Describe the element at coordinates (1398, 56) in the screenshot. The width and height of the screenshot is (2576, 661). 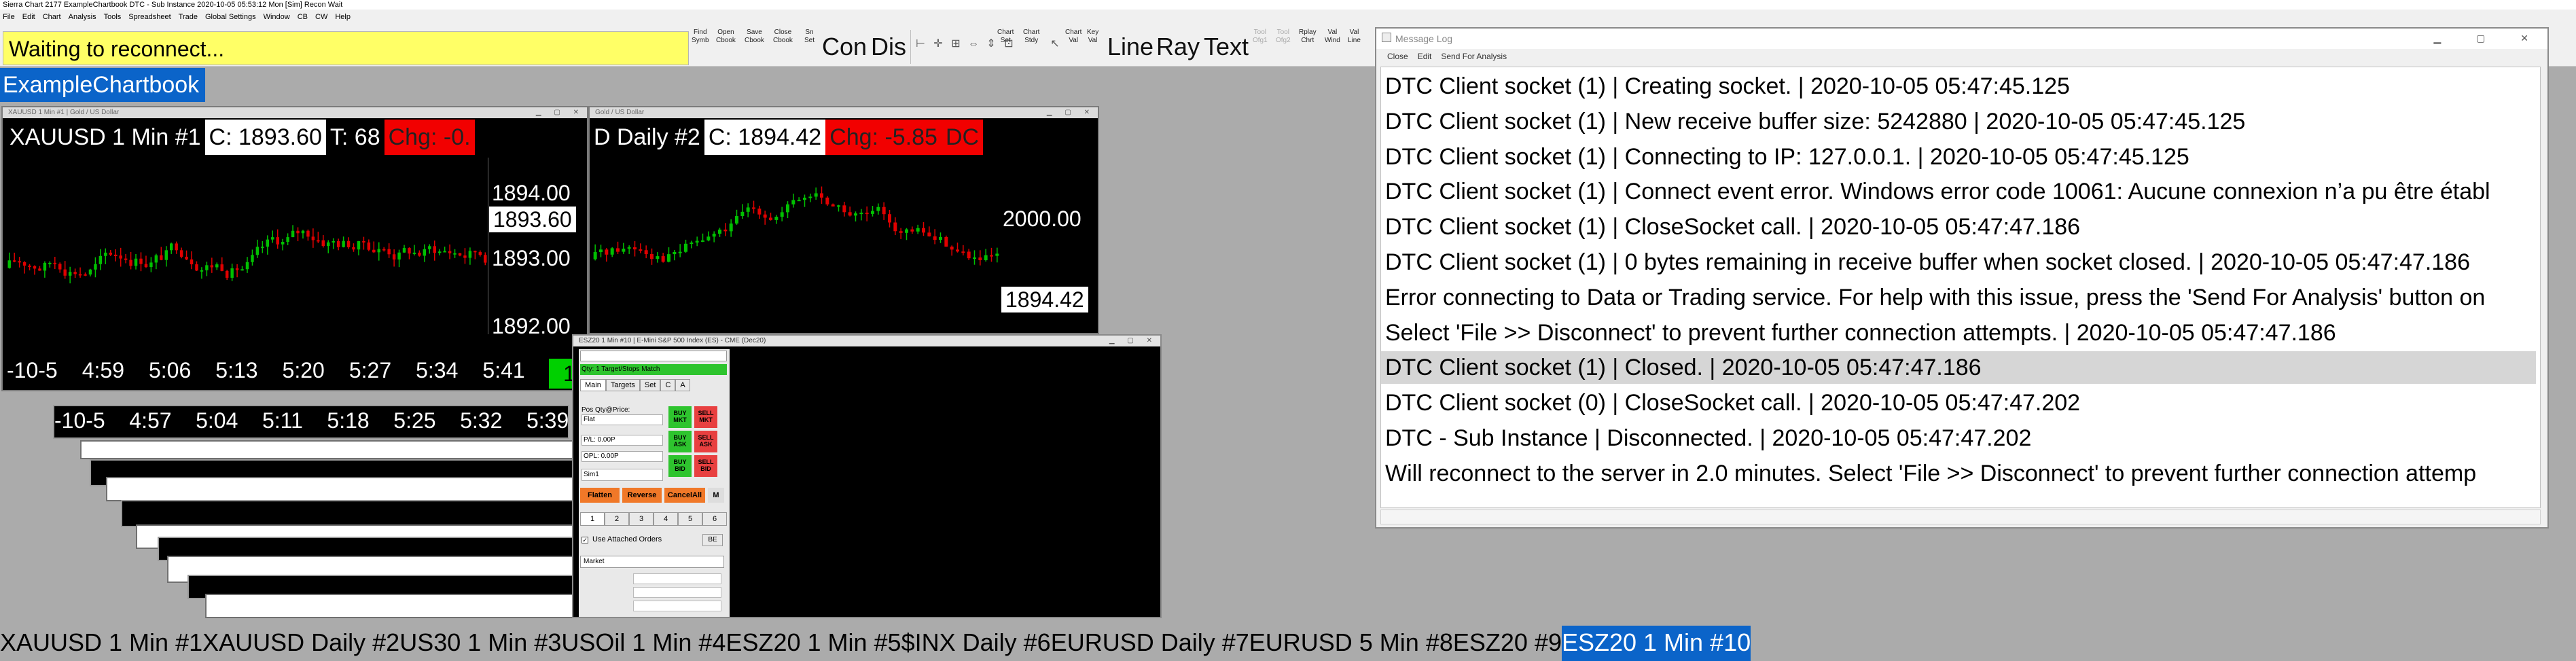
I see `log-menu-close: Close` at that location.